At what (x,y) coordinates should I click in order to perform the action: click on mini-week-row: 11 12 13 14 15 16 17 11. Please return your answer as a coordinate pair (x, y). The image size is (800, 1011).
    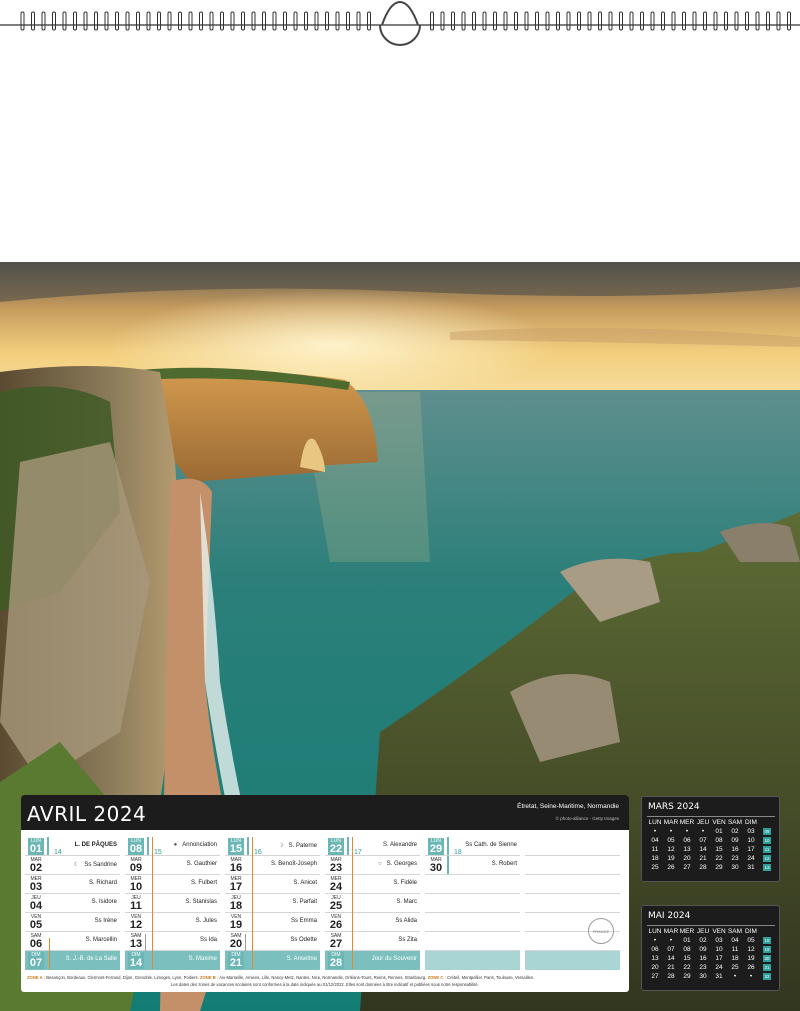
    Looking at the image, I should click on (711, 849).